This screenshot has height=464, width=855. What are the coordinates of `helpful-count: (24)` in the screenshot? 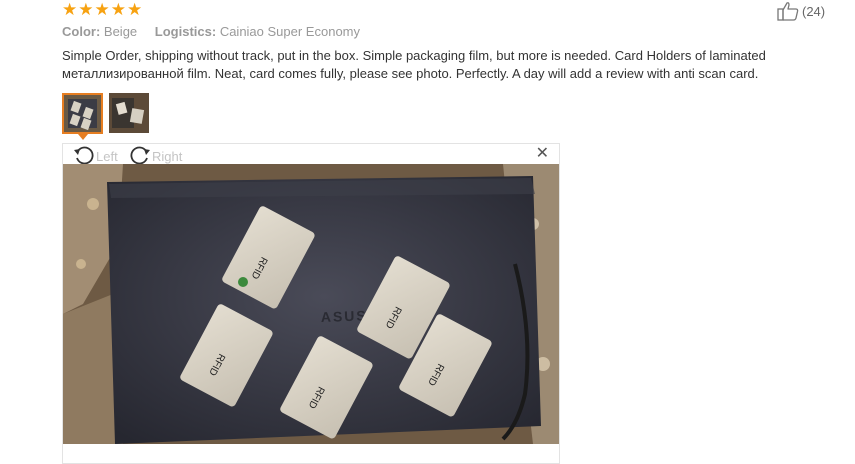 It's located at (814, 11).